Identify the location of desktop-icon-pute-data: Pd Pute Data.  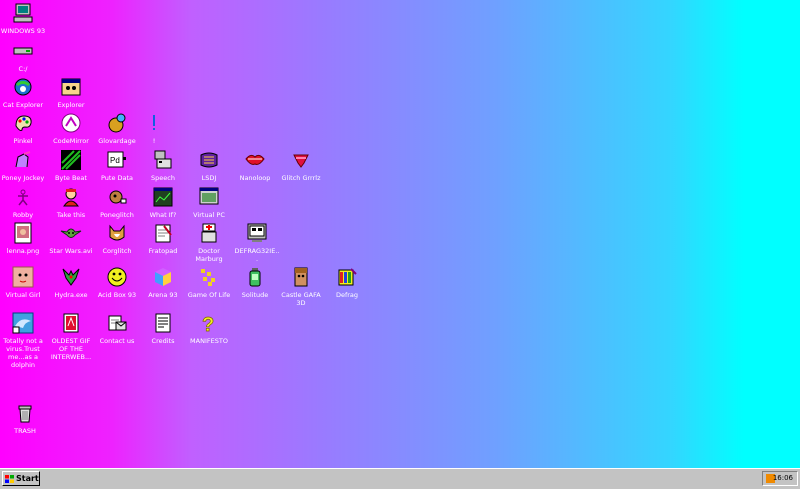
(117, 165).